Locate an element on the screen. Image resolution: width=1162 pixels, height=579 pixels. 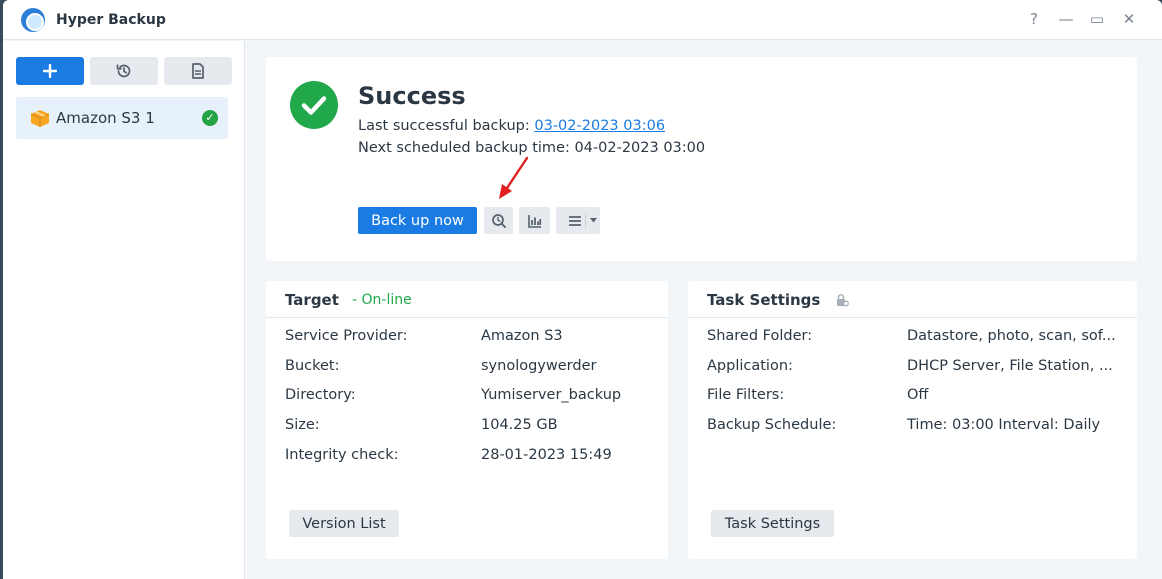
last-backup-line: Last successful backup: 03-02-2023 03:06 is located at coordinates (511, 126).